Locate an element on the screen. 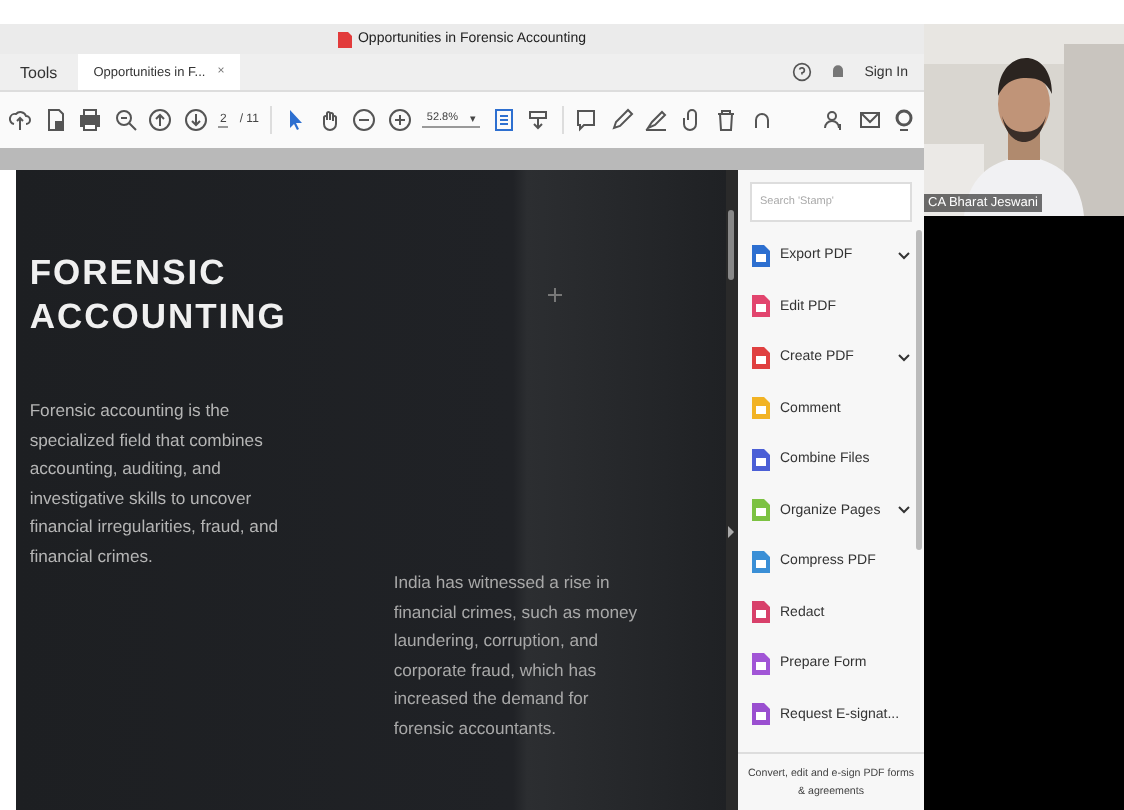 This screenshot has height=810, width=1124. slide-heading: FORENSIC ACCOUNTING is located at coordinates (159, 294).